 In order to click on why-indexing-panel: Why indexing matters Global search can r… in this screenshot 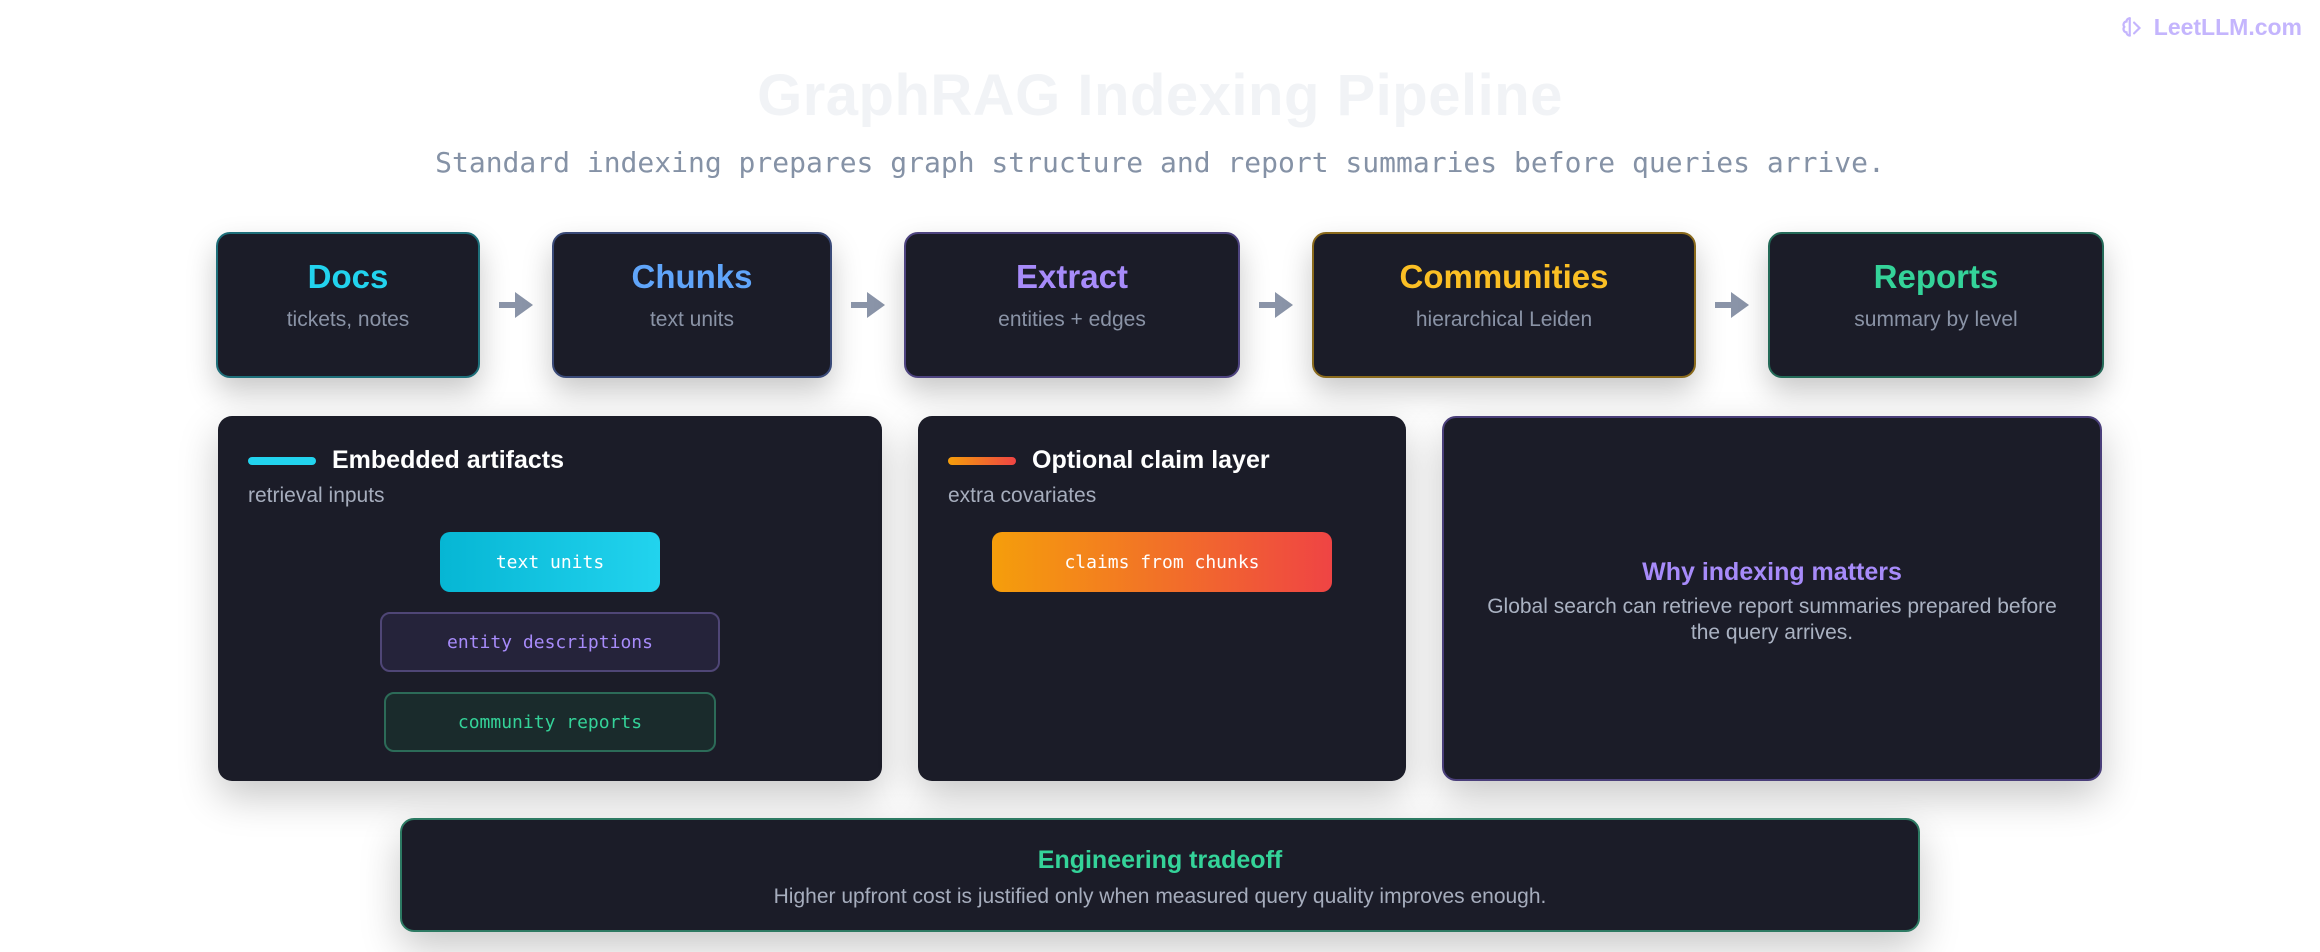, I will do `click(1772, 598)`.